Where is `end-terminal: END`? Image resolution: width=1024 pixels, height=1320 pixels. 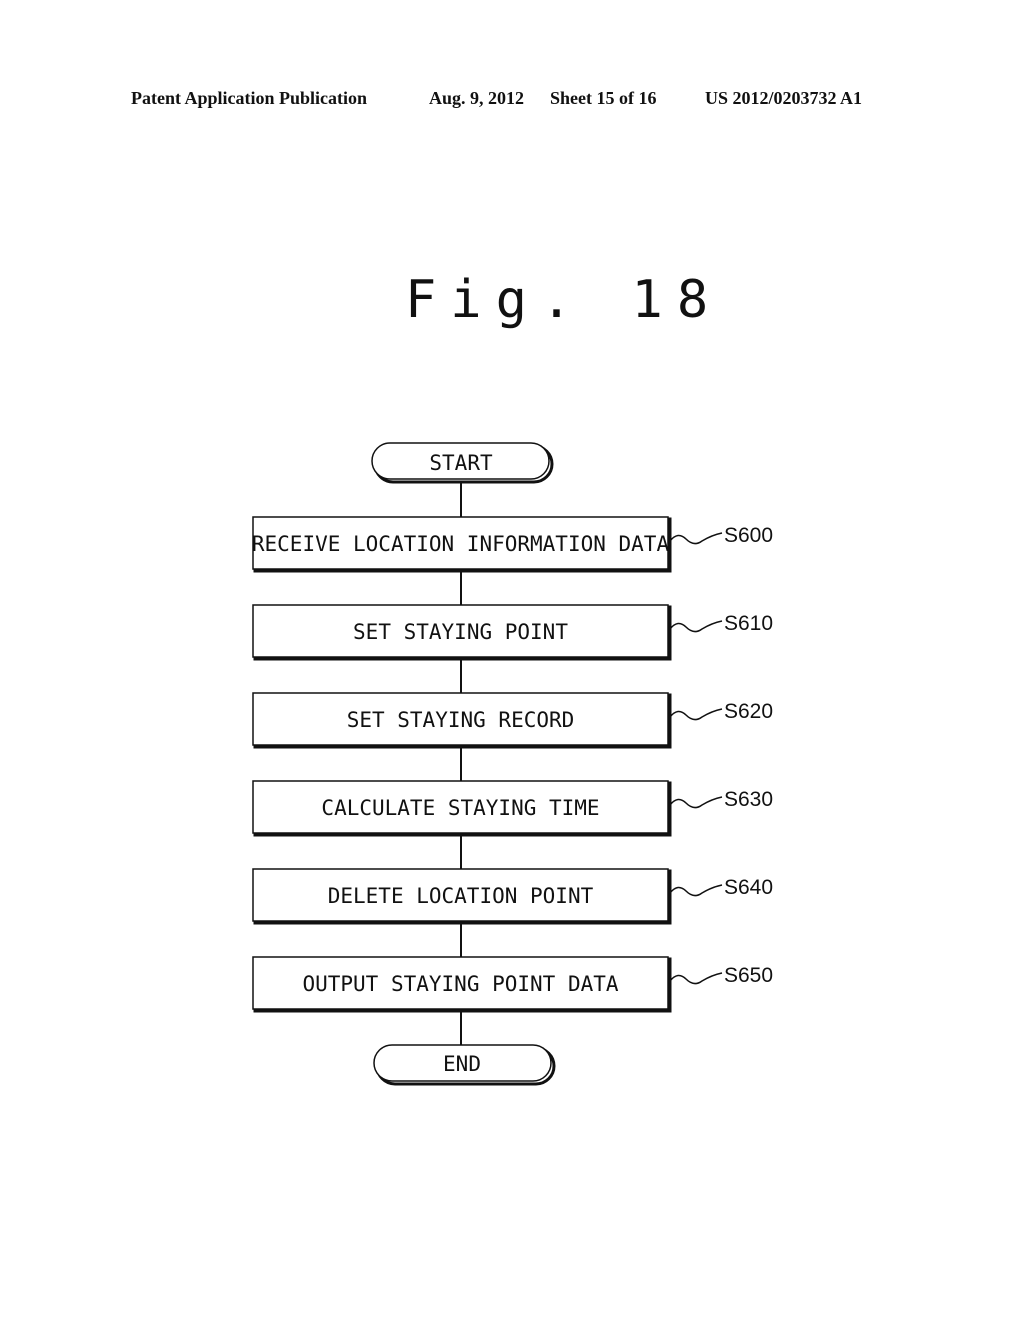
end-terminal: END is located at coordinates (464, 1065).